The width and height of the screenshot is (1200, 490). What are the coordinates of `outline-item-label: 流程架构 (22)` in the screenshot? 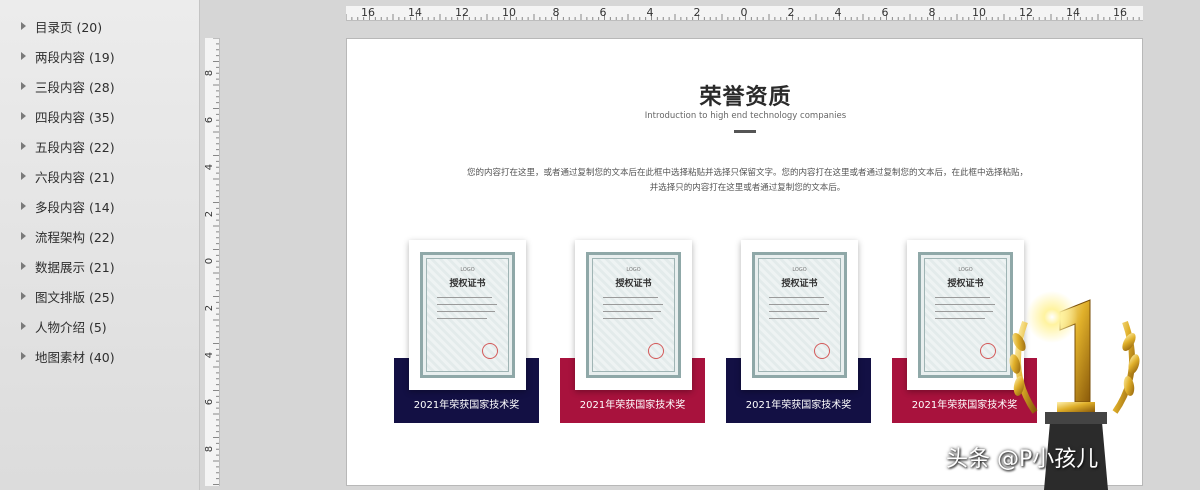 It's located at (75, 237).